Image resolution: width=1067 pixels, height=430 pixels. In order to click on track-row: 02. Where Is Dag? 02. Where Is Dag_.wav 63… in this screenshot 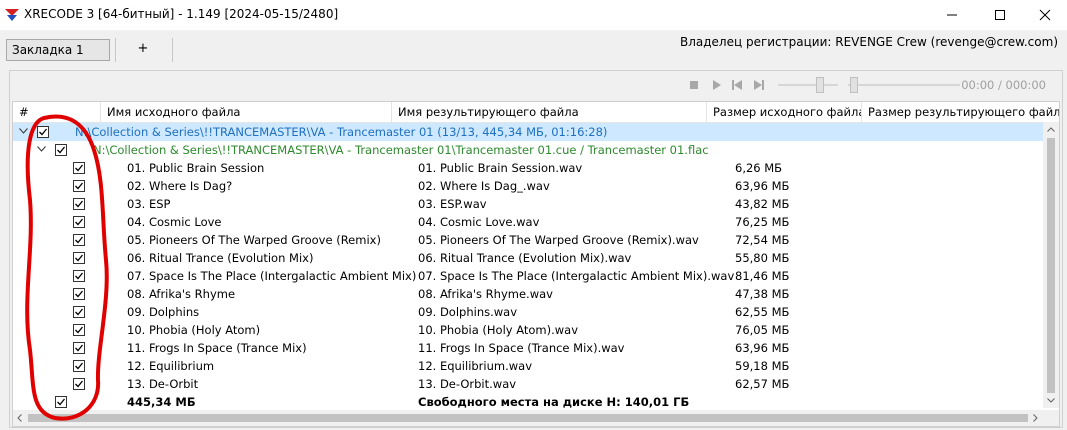, I will do `click(528, 186)`.